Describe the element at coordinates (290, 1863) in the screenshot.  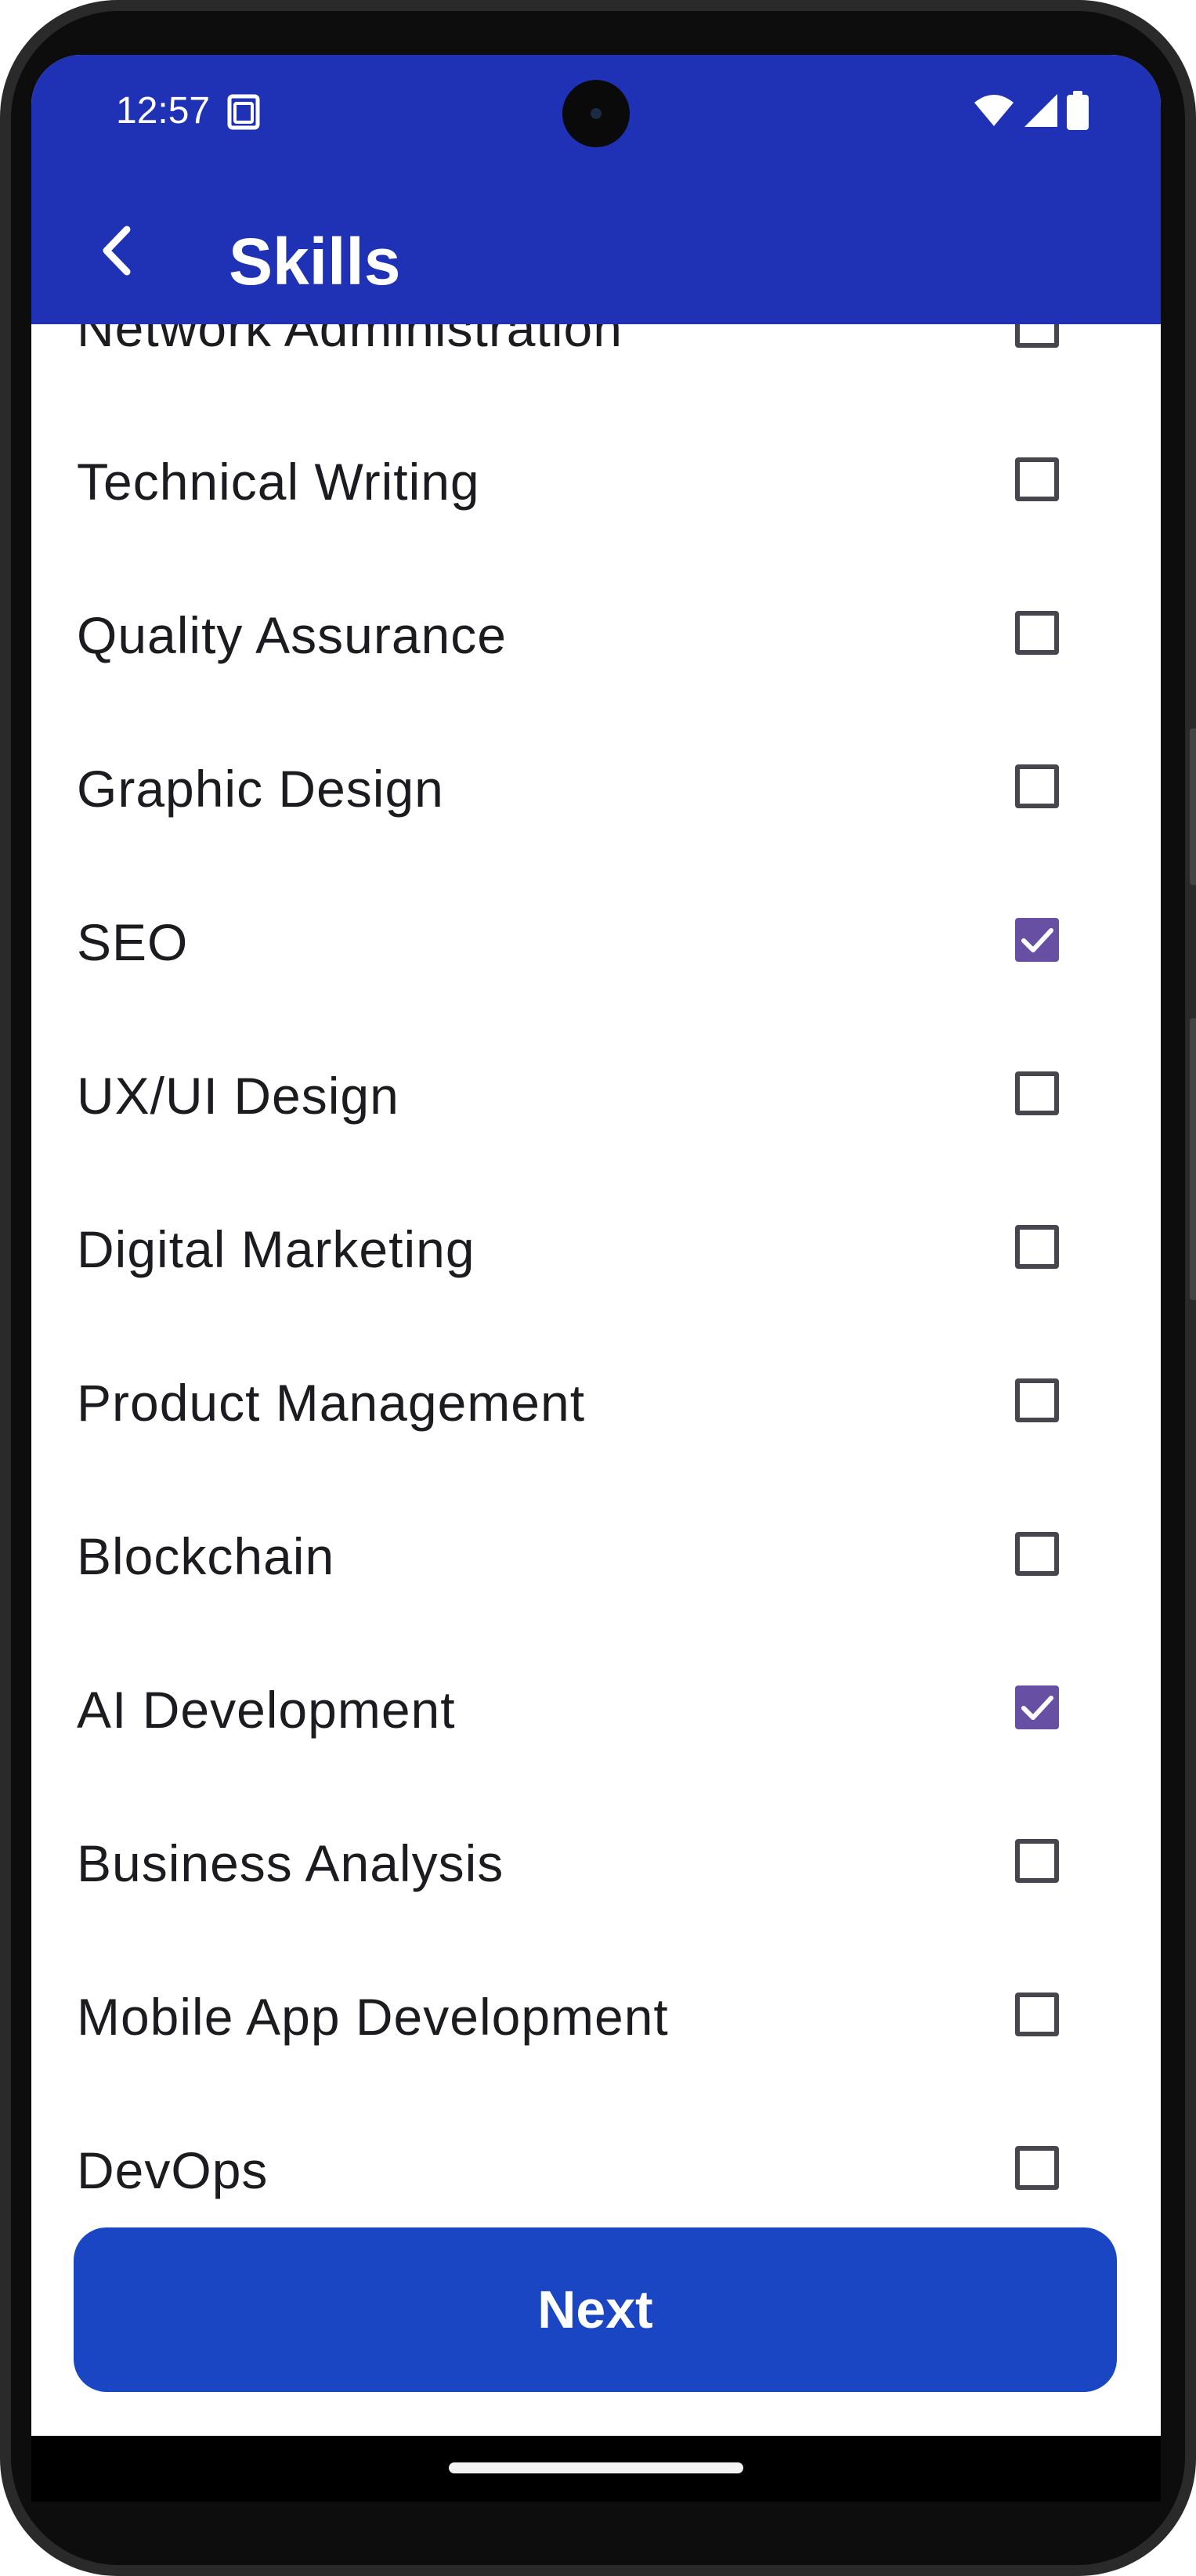
I see `skill-label: Business Analysis` at that location.